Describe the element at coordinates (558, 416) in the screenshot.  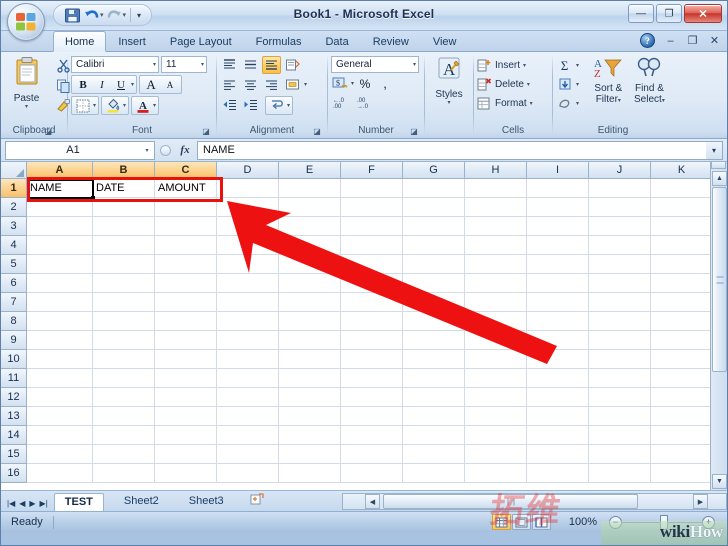
I see `cell-I13` at that location.